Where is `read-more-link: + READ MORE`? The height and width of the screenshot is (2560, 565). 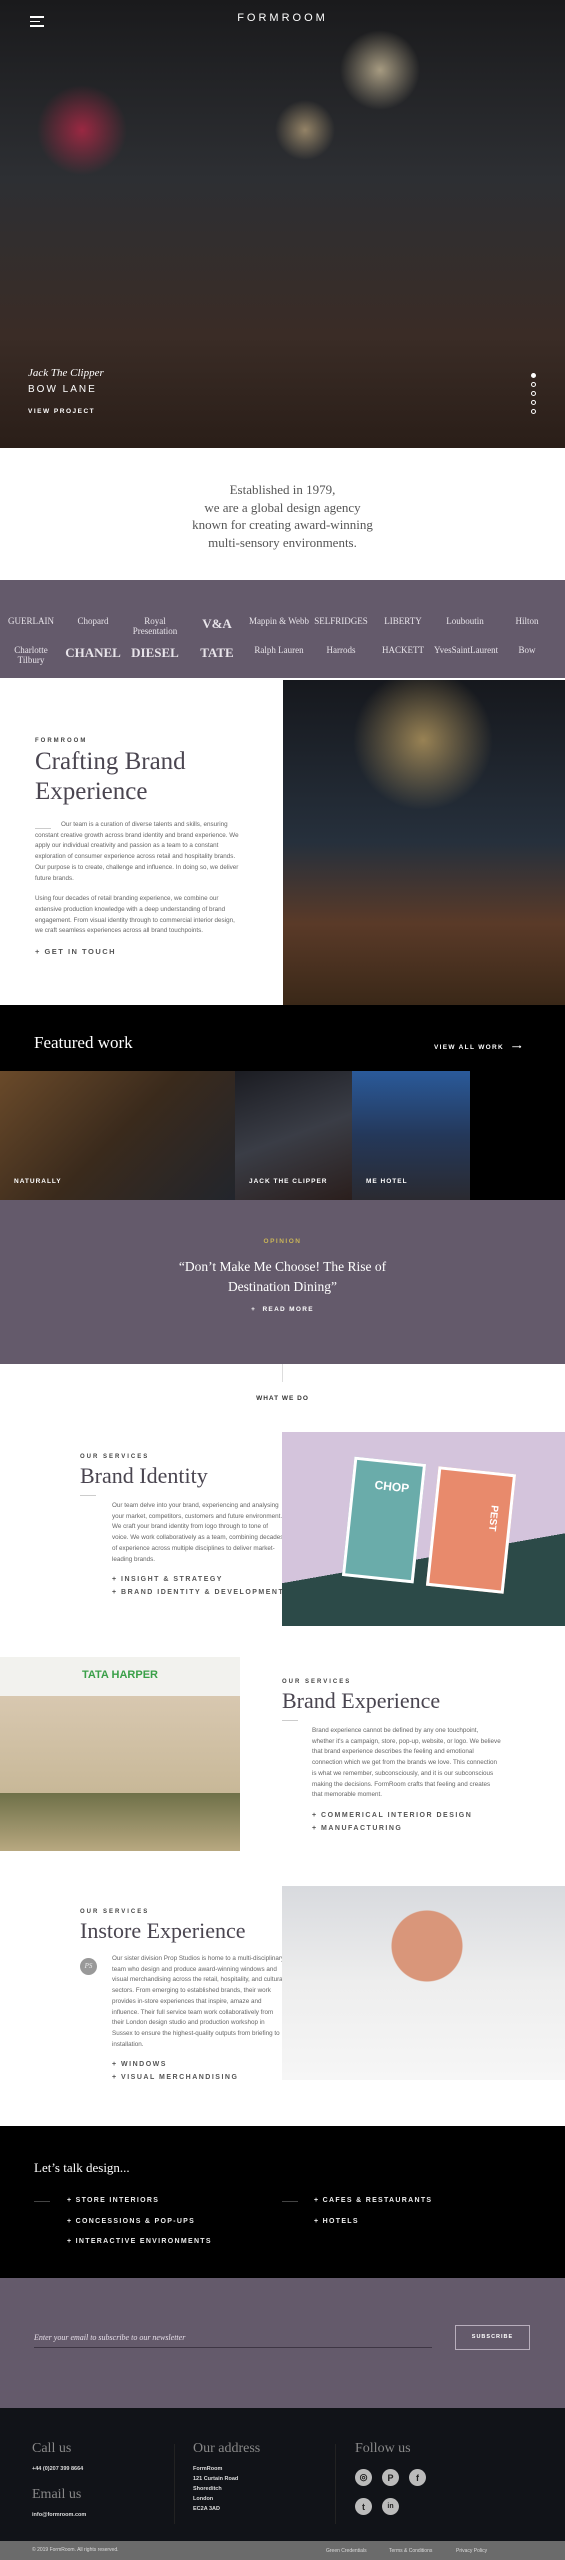
read-more-link: + READ MORE is located at coordinates (282, 1309).